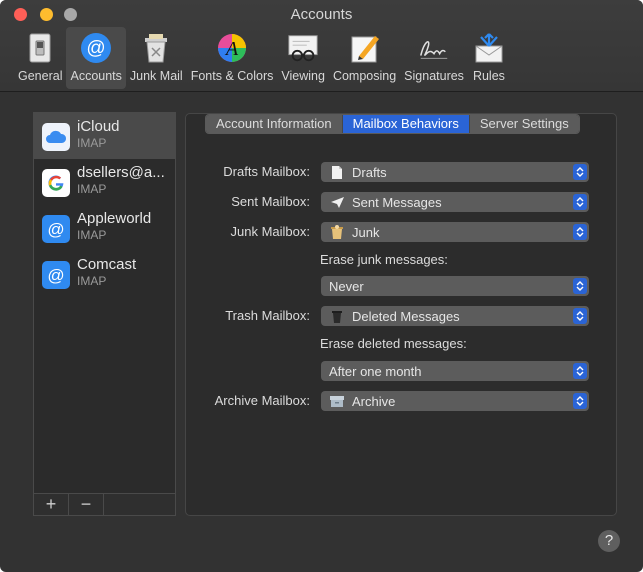  Describe the element at coordinates (40, 48) in the screenshot. I see `general-switch-icon` at that location.